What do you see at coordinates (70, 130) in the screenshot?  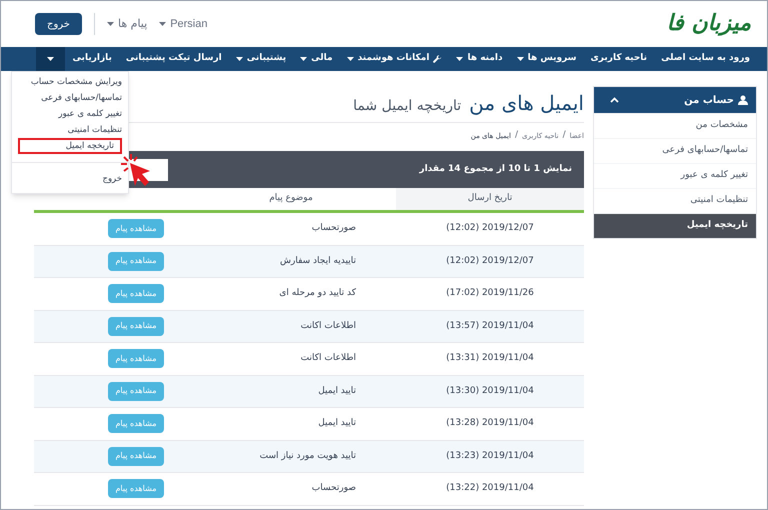 I see `dropdown-menu-item: تنظیمات امنیتی` at bounding box center [70, 130].